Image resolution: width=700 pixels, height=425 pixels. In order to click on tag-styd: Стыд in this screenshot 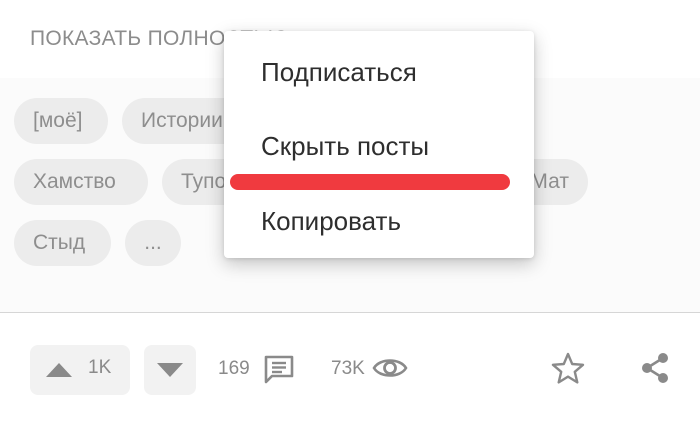, I will do `click(62, 243)`.